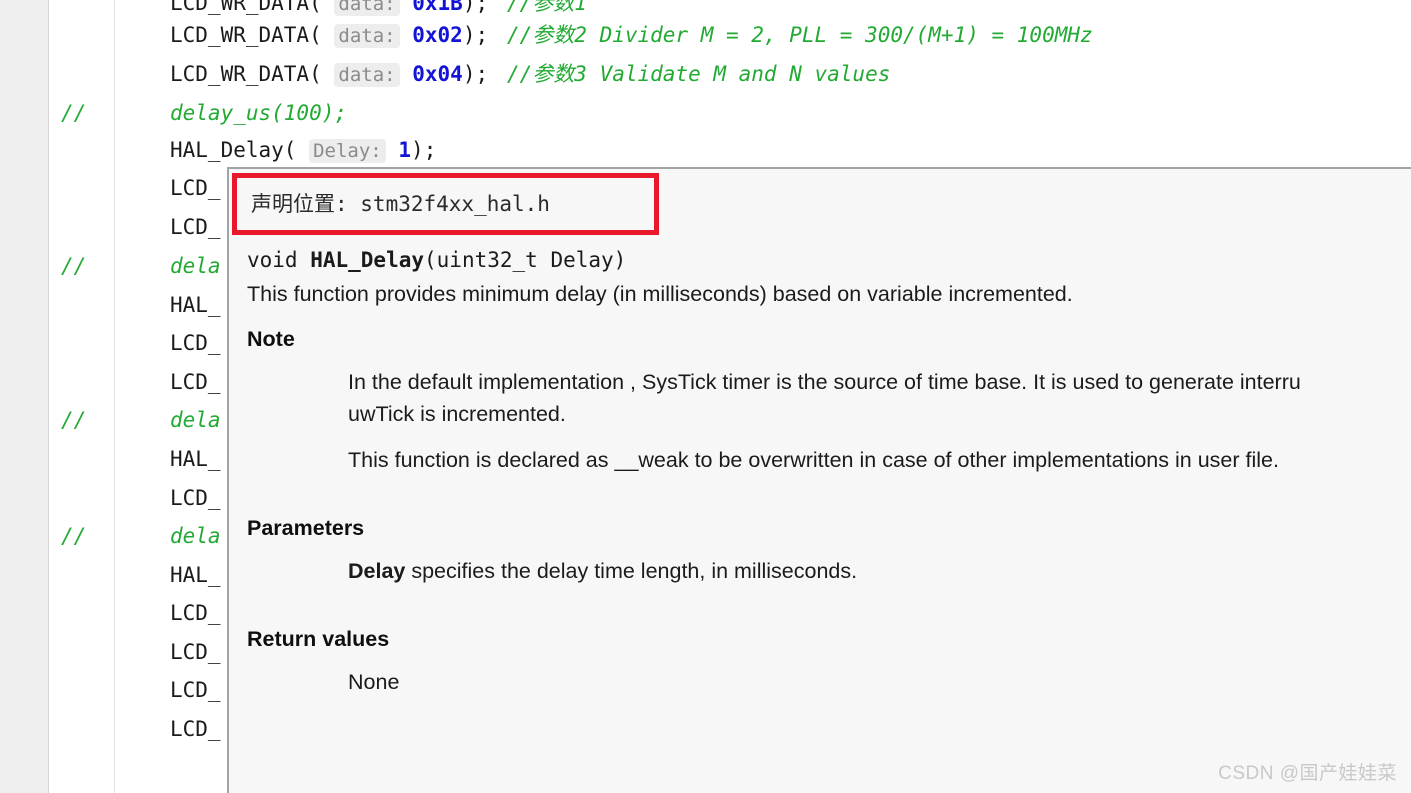  What do you see at coordinates (457, 414) in the screenshot?
I see `note-paragraph-1-line2: uwTick is incremented.` at bounding box center [457, 414].